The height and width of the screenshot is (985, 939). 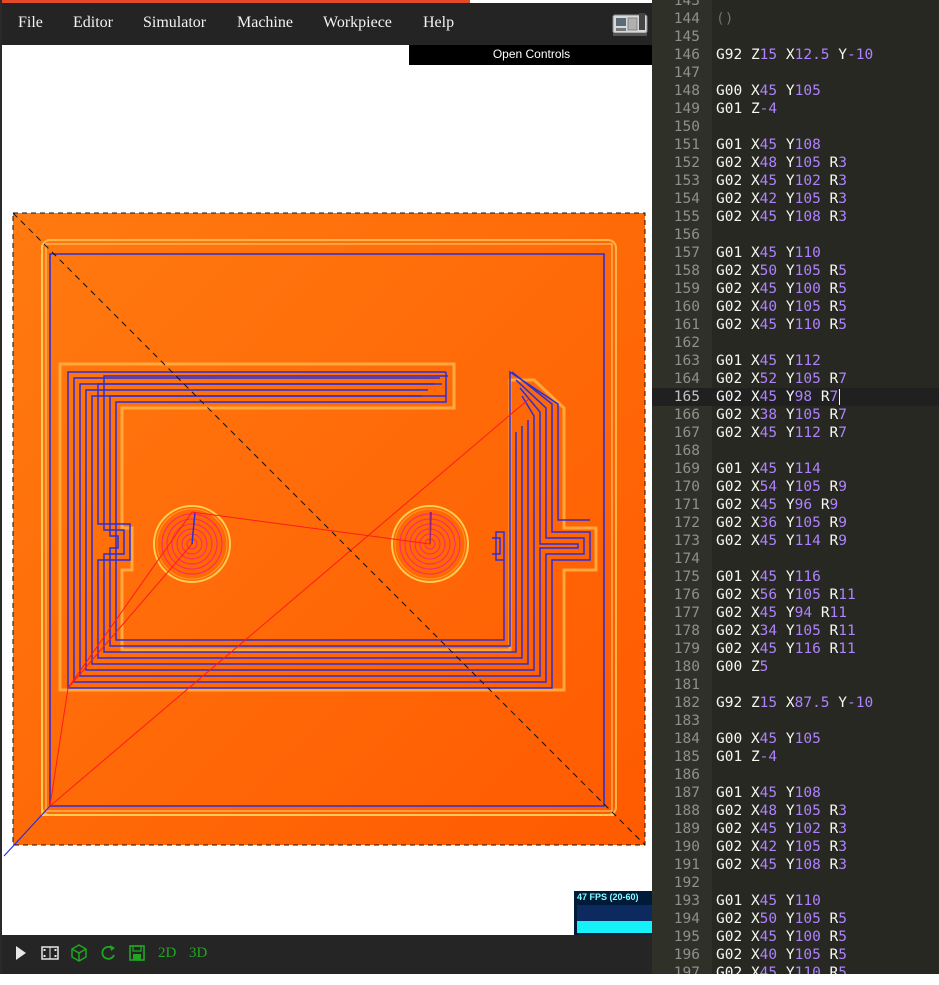 I want to click on code-line: 147, so click(x=795, y=73).